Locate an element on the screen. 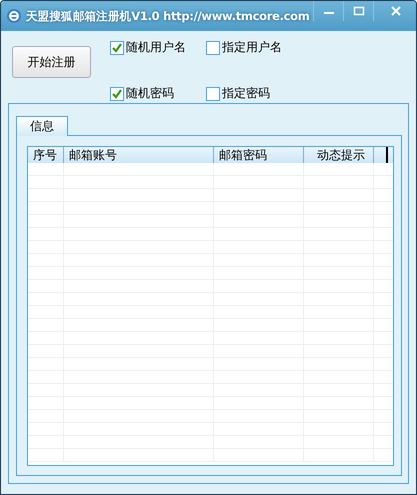  tab: 信息 is located at coordinates (42, 126).